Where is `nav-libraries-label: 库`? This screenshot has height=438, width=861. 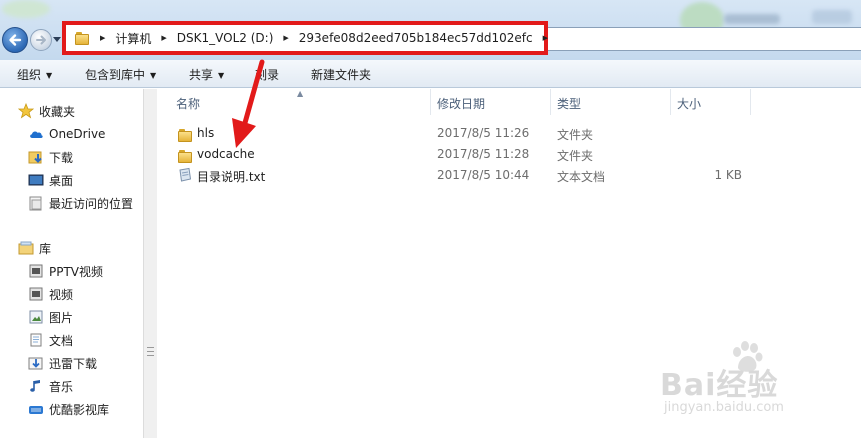 nav-libraries-label: 库 is located at coordinates (45, 248).